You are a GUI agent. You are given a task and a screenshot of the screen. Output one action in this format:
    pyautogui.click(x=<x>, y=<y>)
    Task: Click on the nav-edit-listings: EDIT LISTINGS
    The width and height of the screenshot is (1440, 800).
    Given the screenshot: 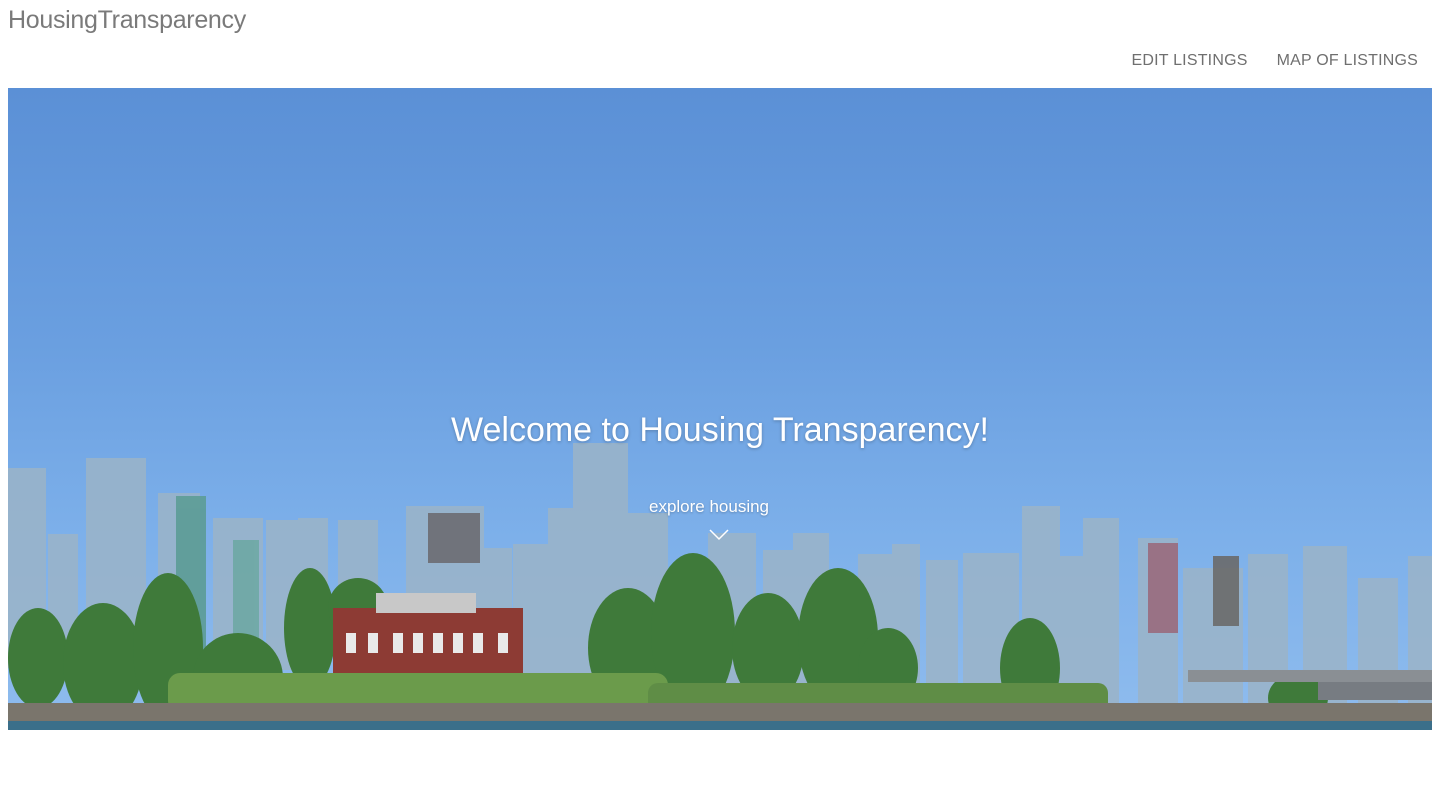 What is the action you would take?
    pyautogui.click(x=1189, y=61)
    